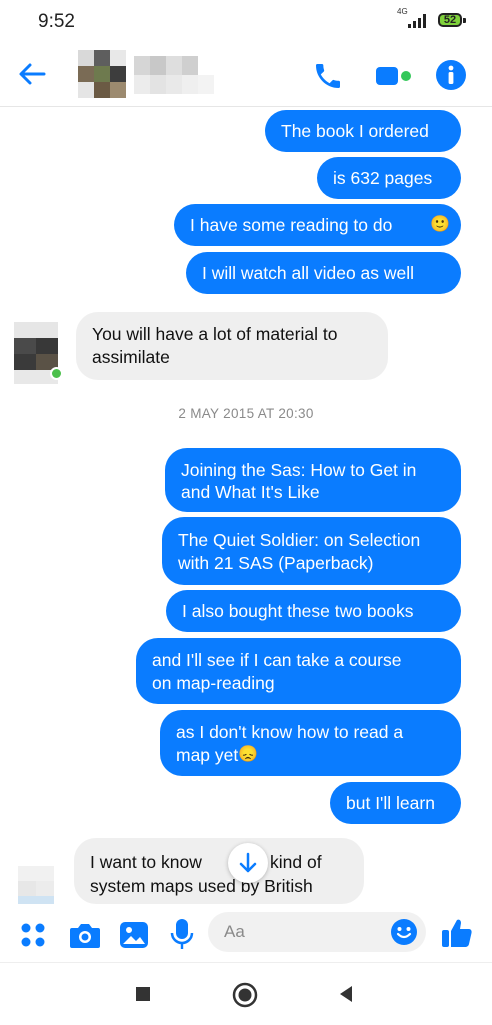 Image resolution: width=492 pixels, height=1025 pixels. I want to click on message-text-line: with 21 SAS (Paperback), so click(276, 563).